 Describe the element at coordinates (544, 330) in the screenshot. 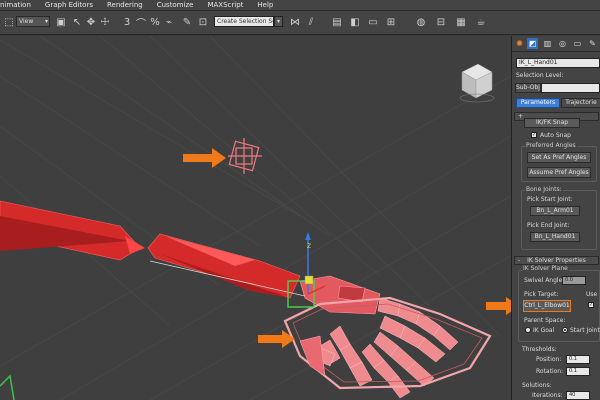

I see `ik-goal-label: IK Goal` at that location.